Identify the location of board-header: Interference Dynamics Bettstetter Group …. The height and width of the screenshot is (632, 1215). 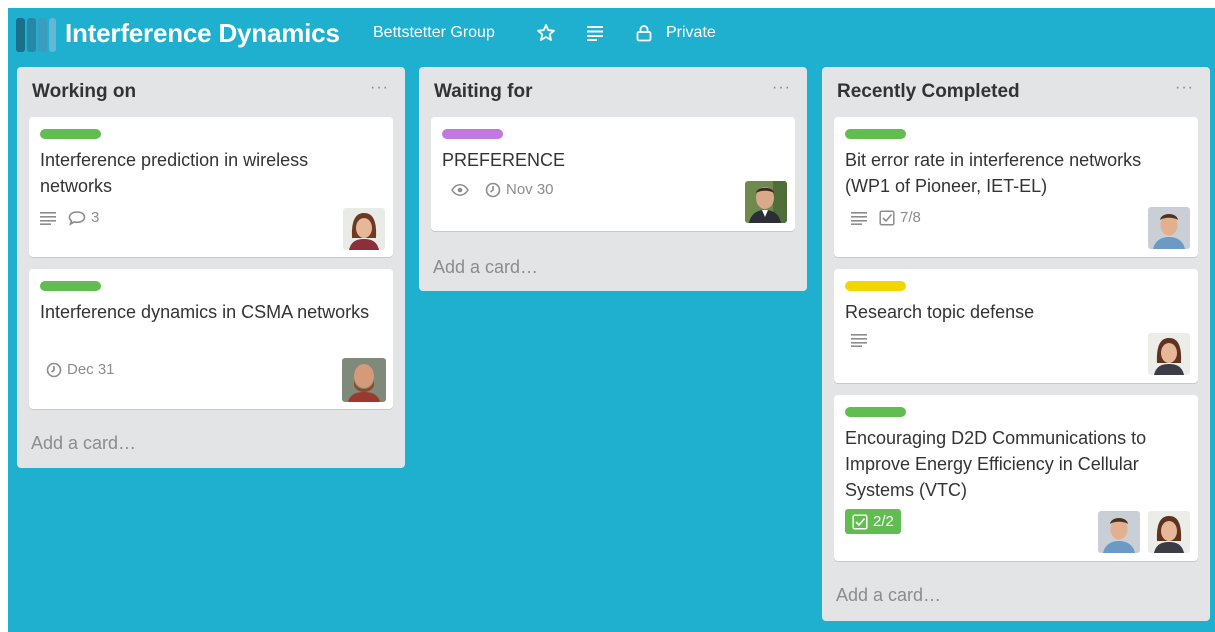
(611, 34).